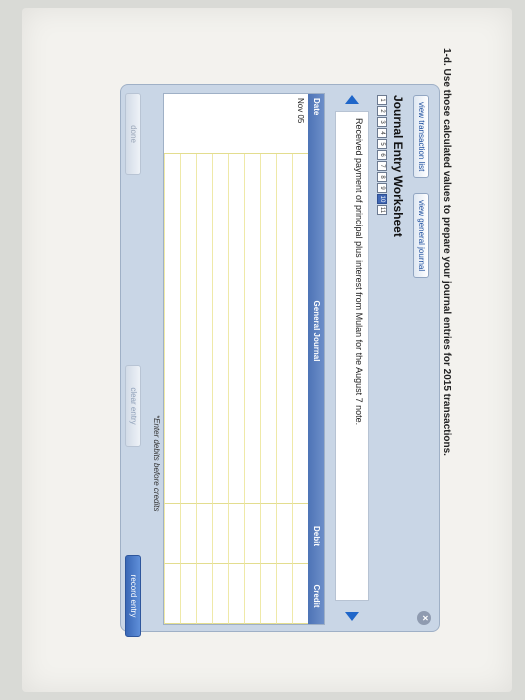  I want to click on view-general-journal-button: view general journal, so click(421, 236).